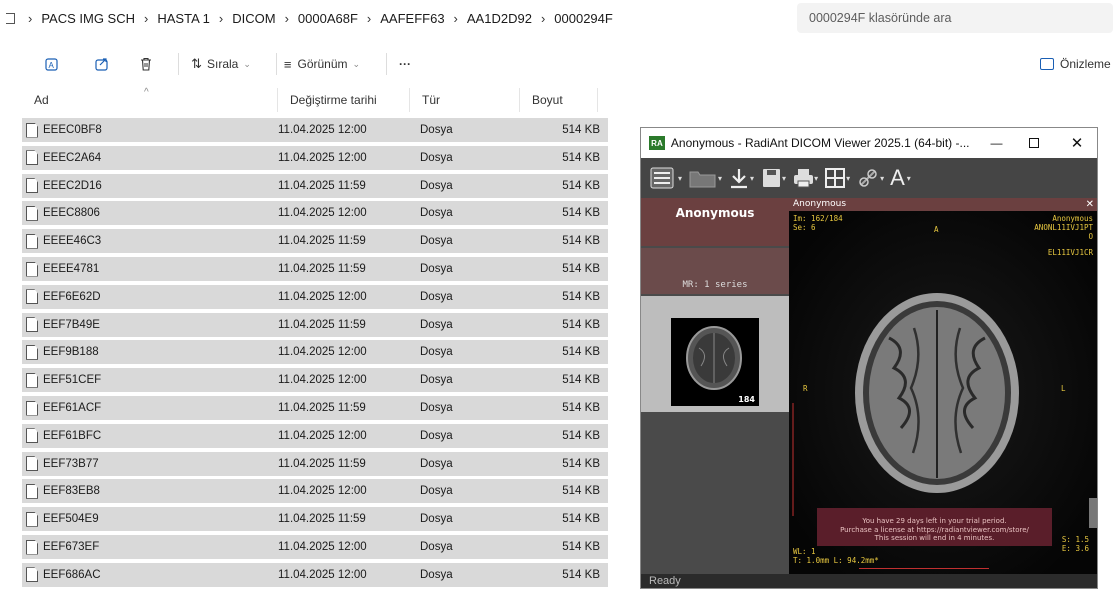 This screenshot has width=1113, height=596. Describe the element at coordinates (900, 178) in the screenshot. I see `text-annotation-icon: A ▾` at that location.